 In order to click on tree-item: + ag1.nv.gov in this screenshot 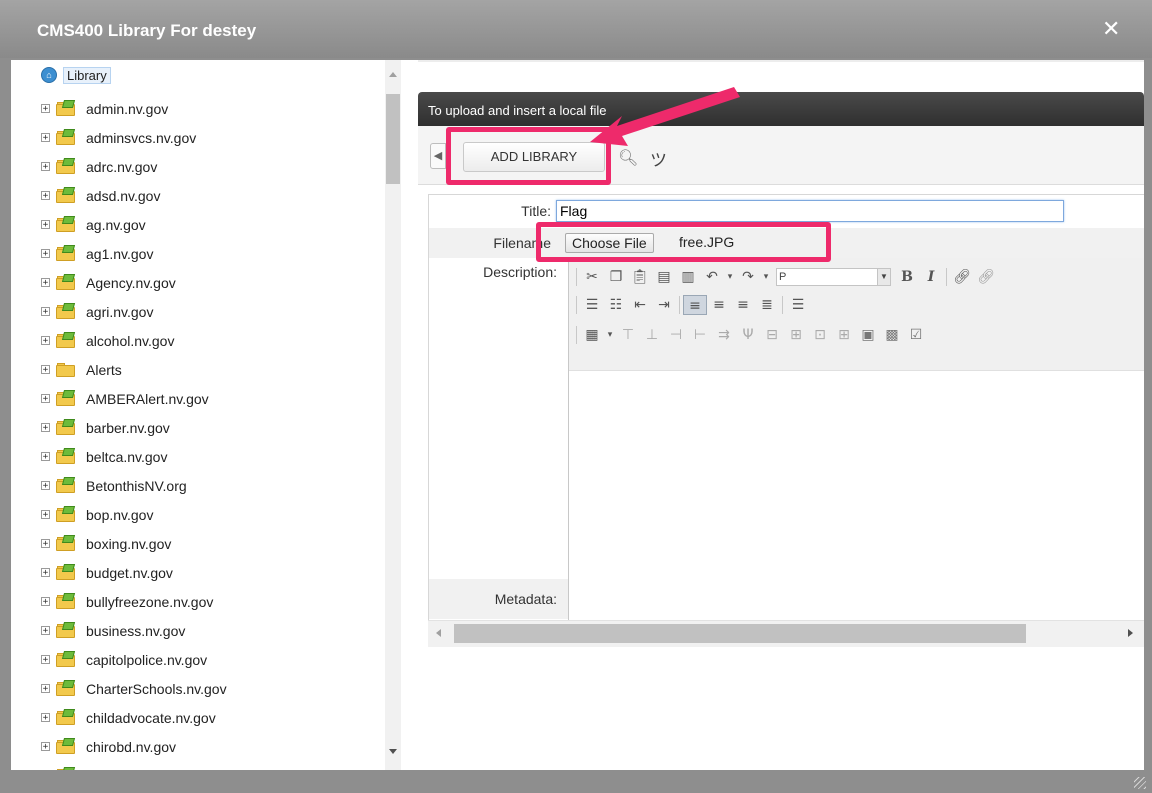, I will do `click(134, 253)`.